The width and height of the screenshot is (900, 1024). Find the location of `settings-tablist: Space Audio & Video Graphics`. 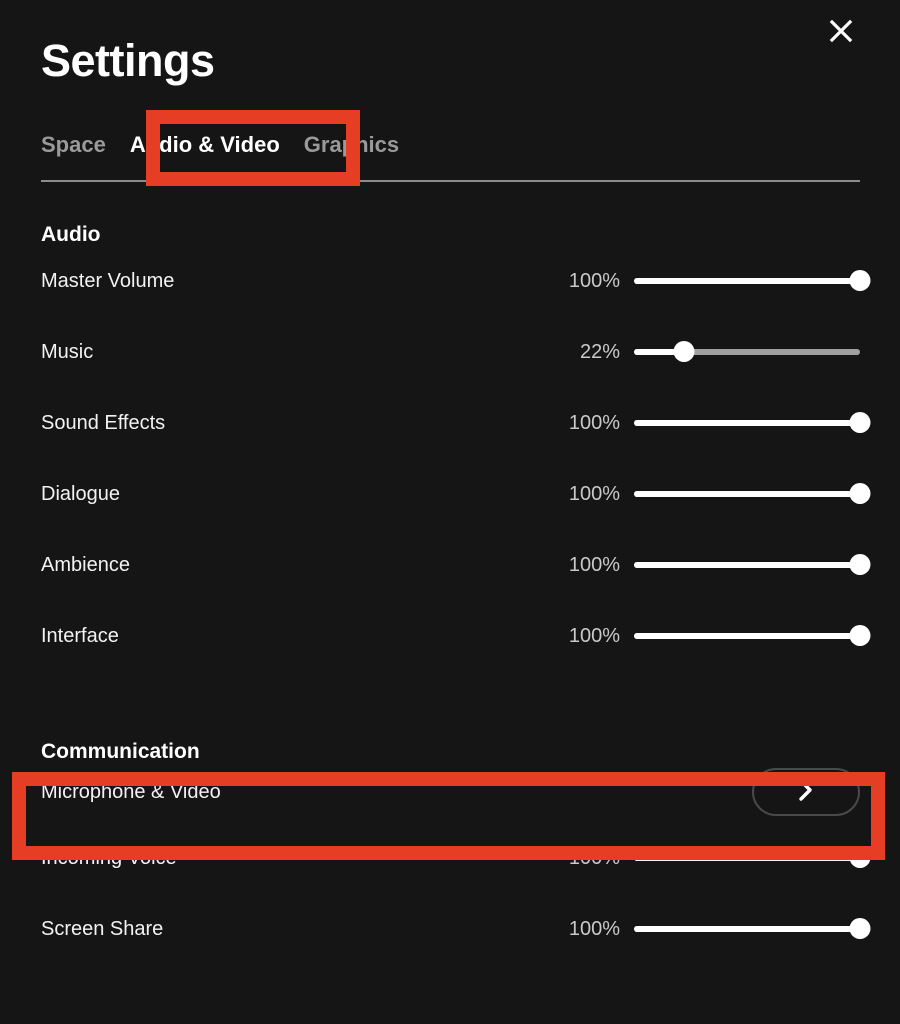

settings-tablist: Space Audio & Video Graphics is located at coordinates (220, 145).